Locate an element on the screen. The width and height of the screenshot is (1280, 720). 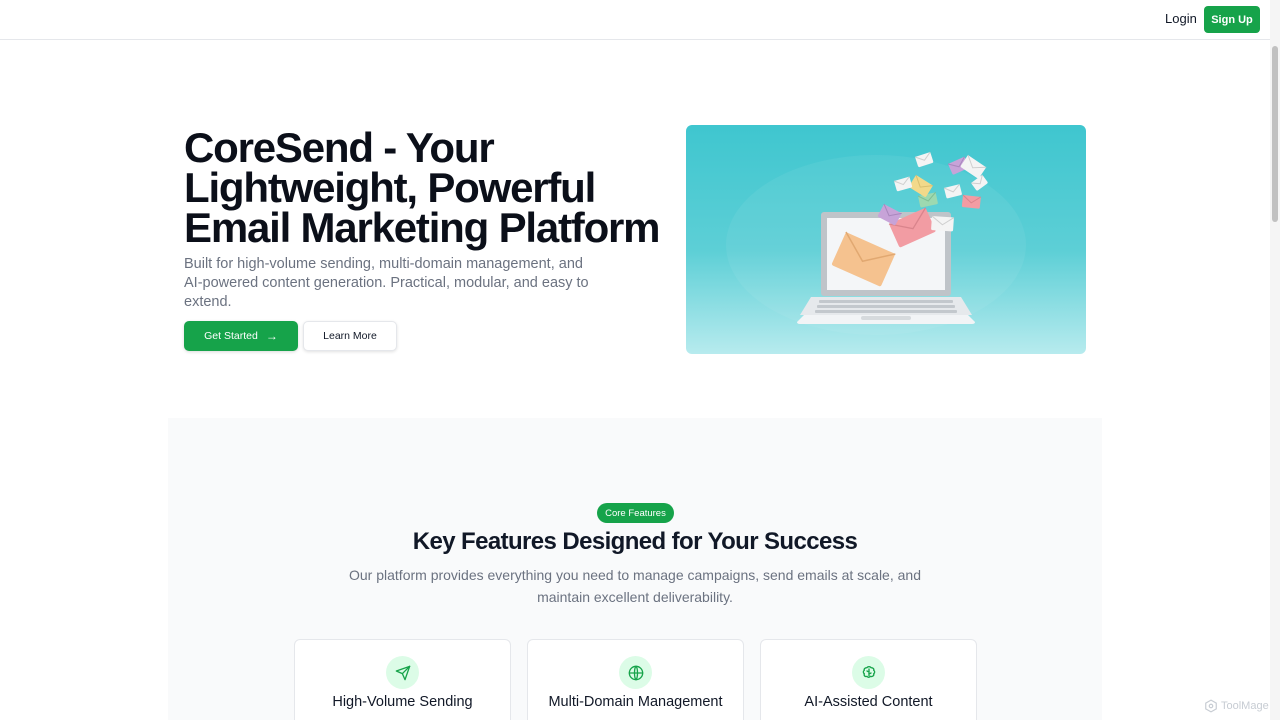
feature-card-multi-domain-management: Multi-Domain Management is located at coordinates (635, 679).